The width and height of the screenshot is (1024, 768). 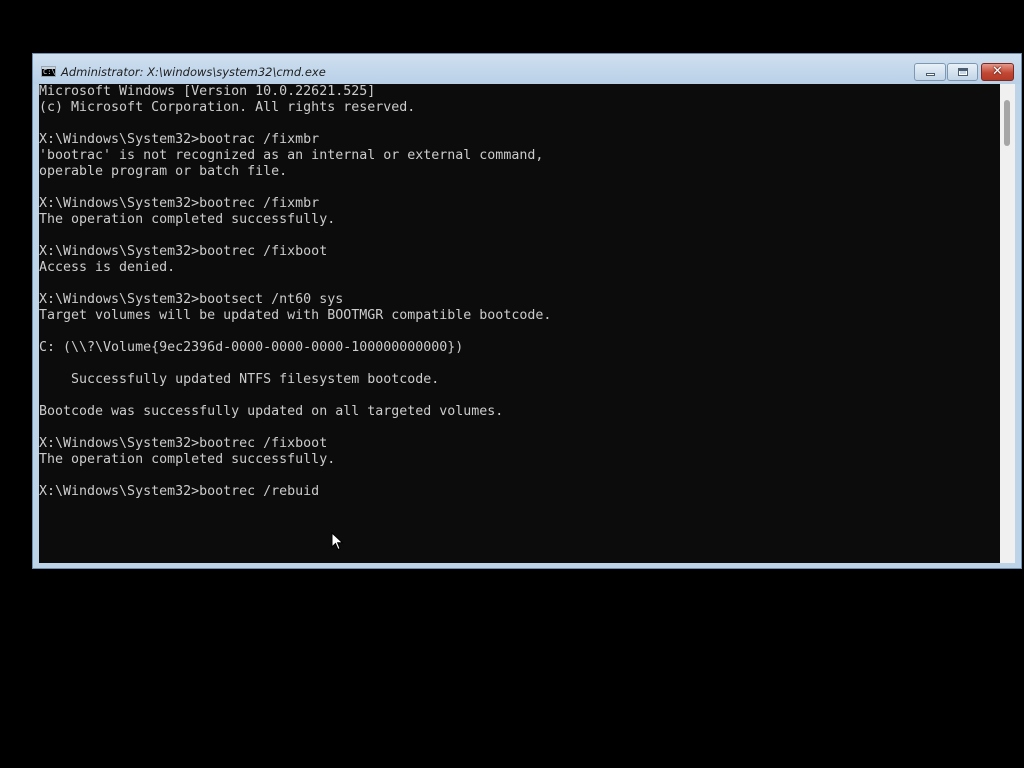 I want to click on console-line: X:\Windows\System32>bootrec /fixmbr, so click(x=179, y=203).